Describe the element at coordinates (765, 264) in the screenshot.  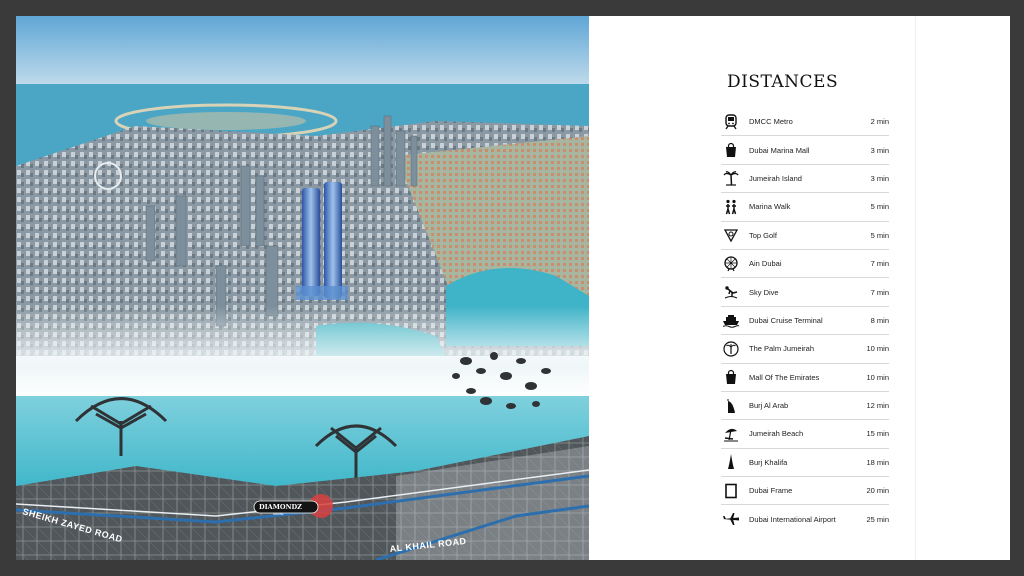
I see `distance-place-label: Ain Dubai` at that location.